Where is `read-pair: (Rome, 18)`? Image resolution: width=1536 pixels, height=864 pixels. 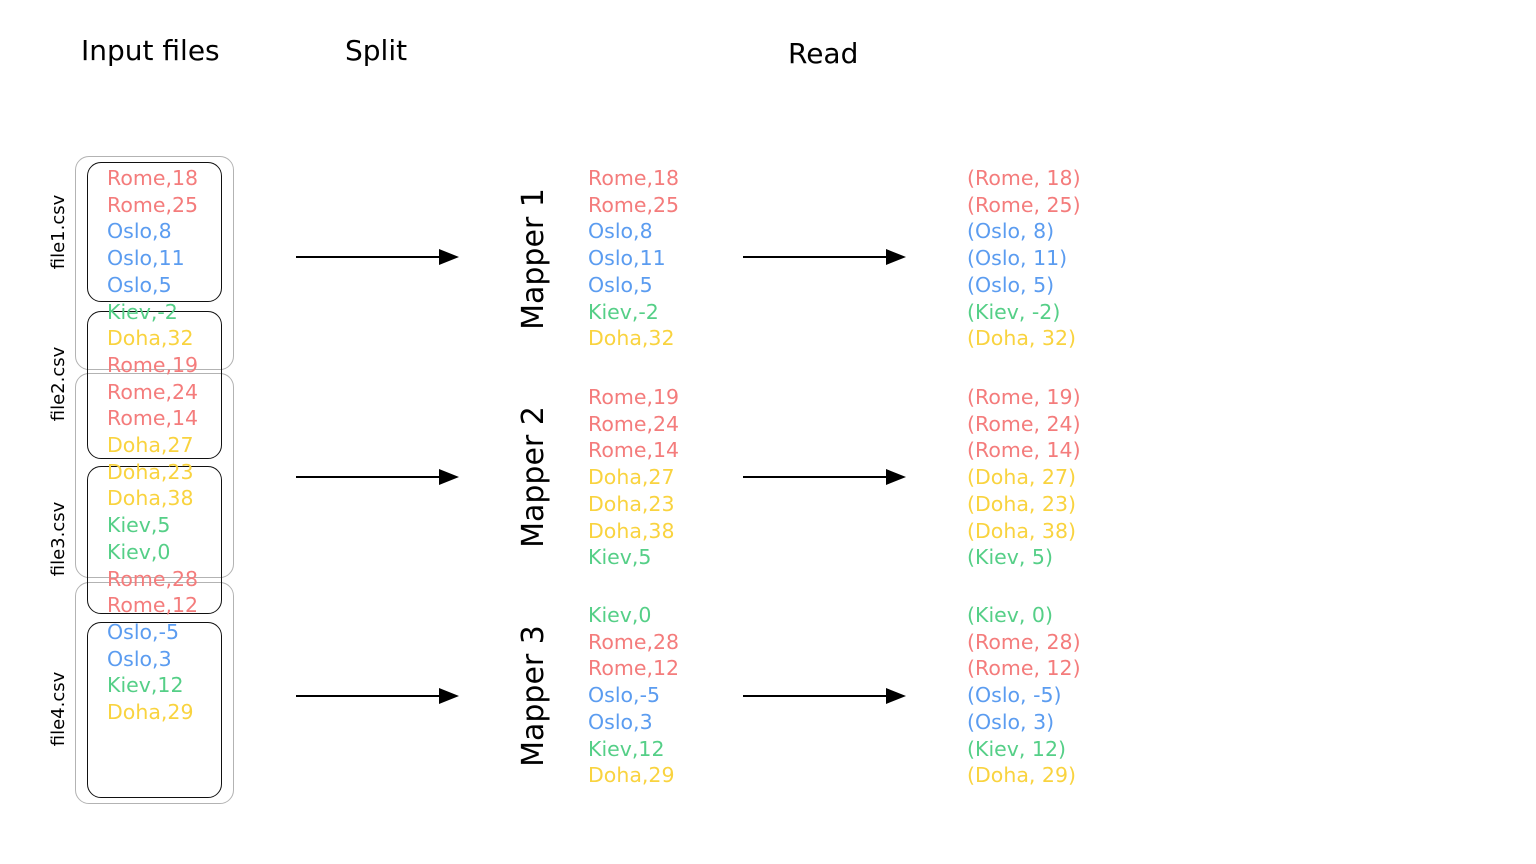 read-pair: (Rome, 18) is located at coordinates (1024, 178).